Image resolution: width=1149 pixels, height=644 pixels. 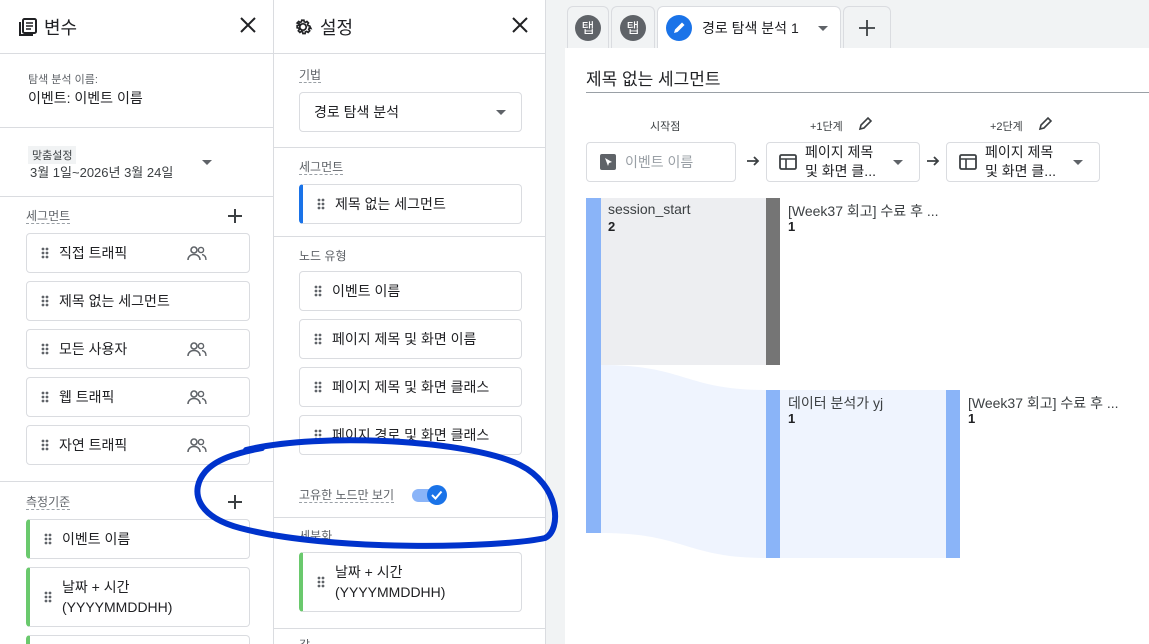 What do you see at coordinates (836, 403) in the screenshot?
I see `flow-step1-b-name: 데이터 분석가 yj` at bounding box center [836, 403].